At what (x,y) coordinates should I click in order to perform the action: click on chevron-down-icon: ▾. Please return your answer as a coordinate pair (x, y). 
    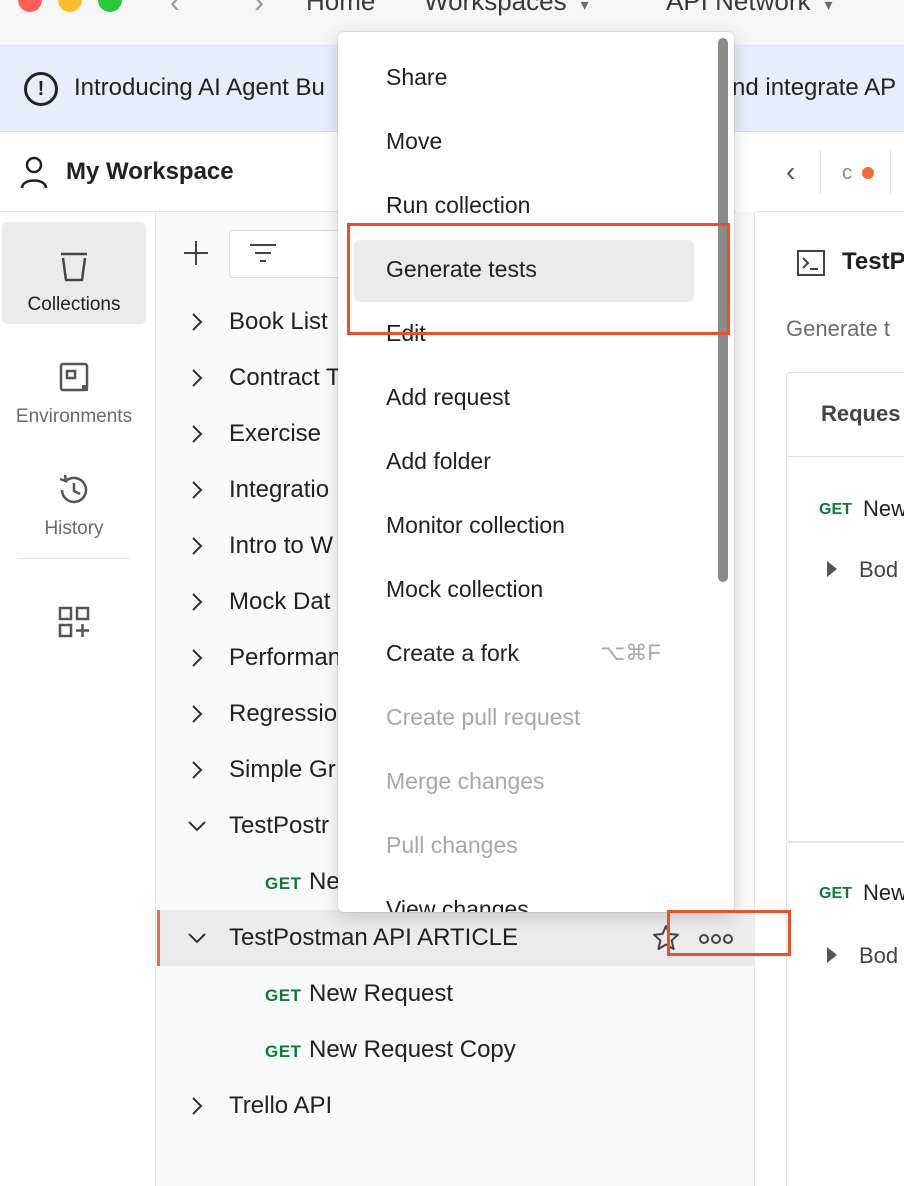
    Looking at the image, I should click on (828, 7).